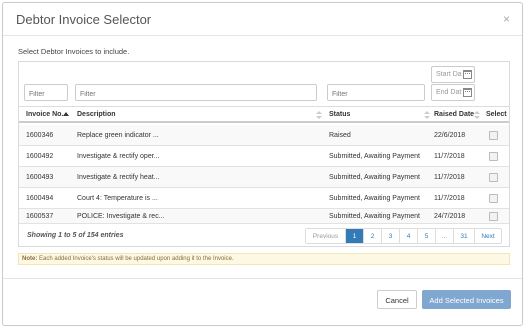  I want to click on invoice-no-cell: 1600346, so click(40, 135).